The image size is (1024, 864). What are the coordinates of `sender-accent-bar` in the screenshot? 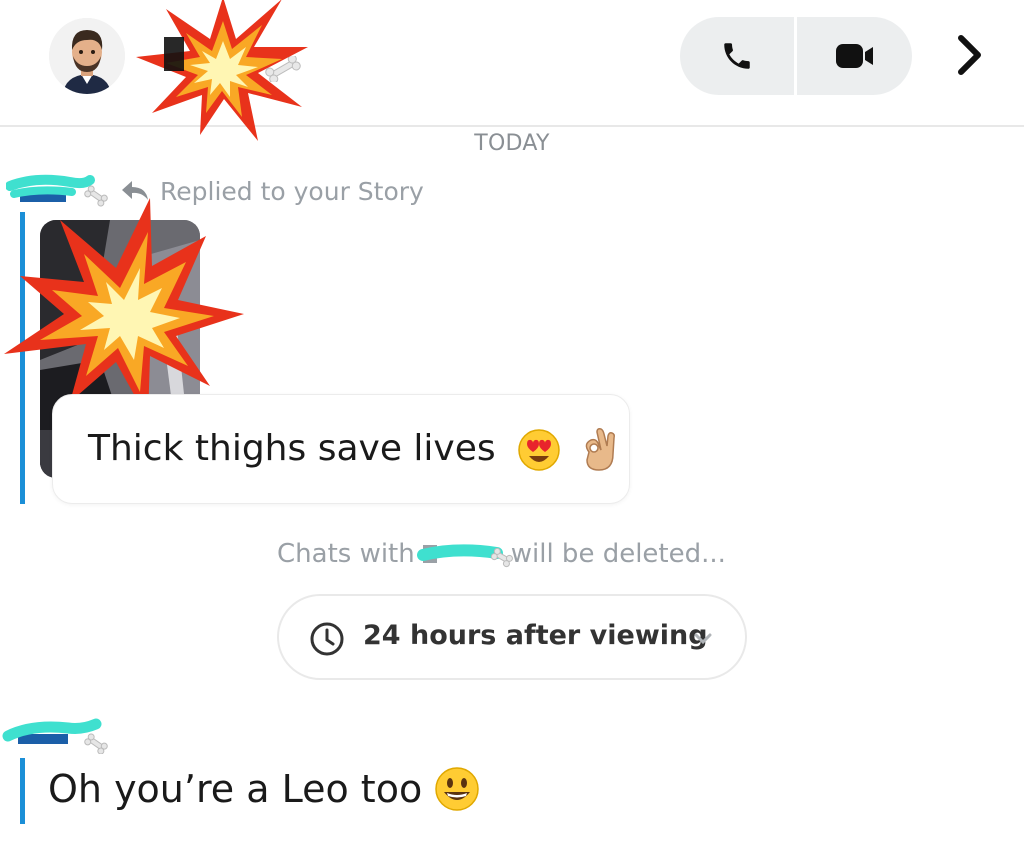 It's located at (22, 791).